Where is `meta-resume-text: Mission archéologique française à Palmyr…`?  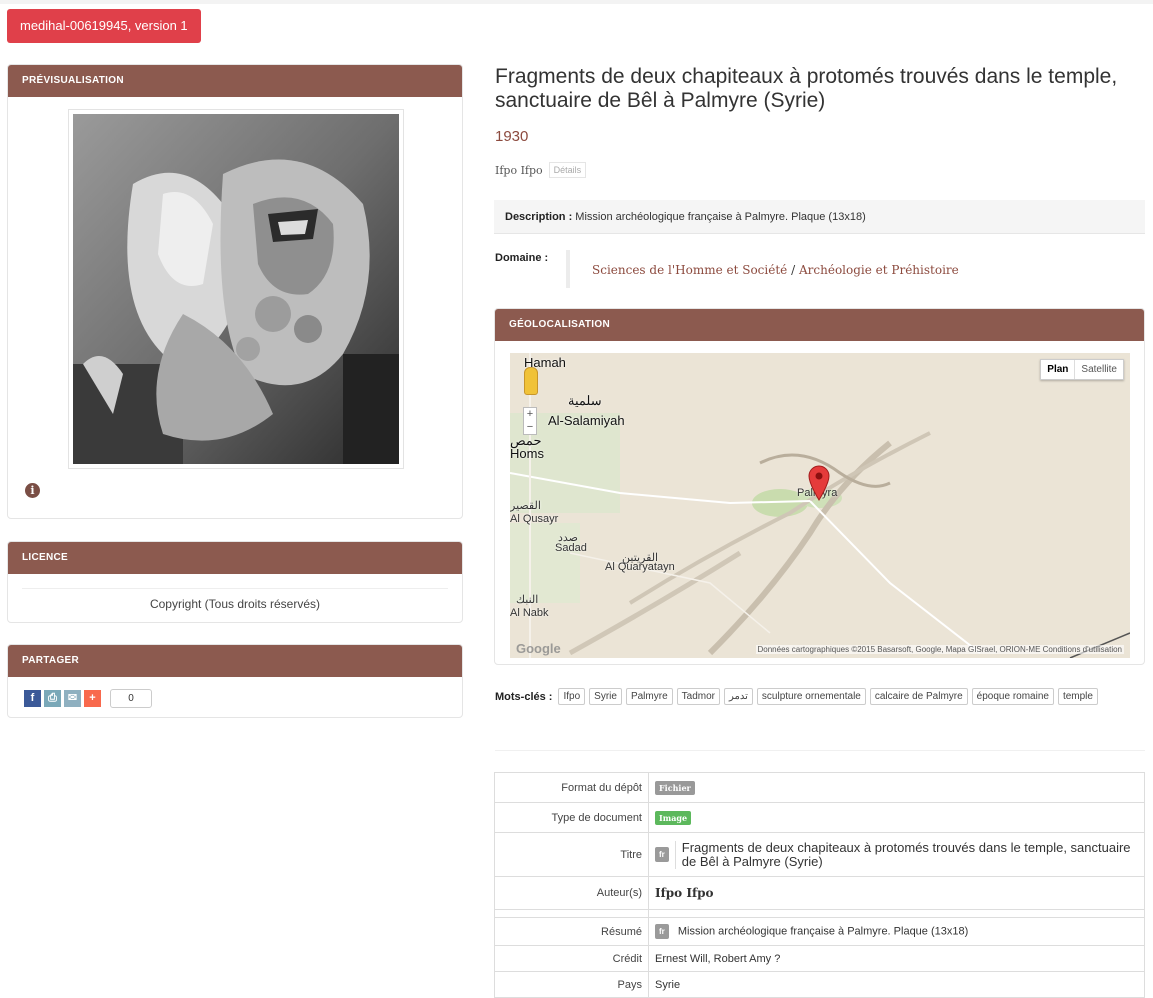
meta-resume-text: Mission archéologique française à Palmyr… is located at coordinates (823, 931).